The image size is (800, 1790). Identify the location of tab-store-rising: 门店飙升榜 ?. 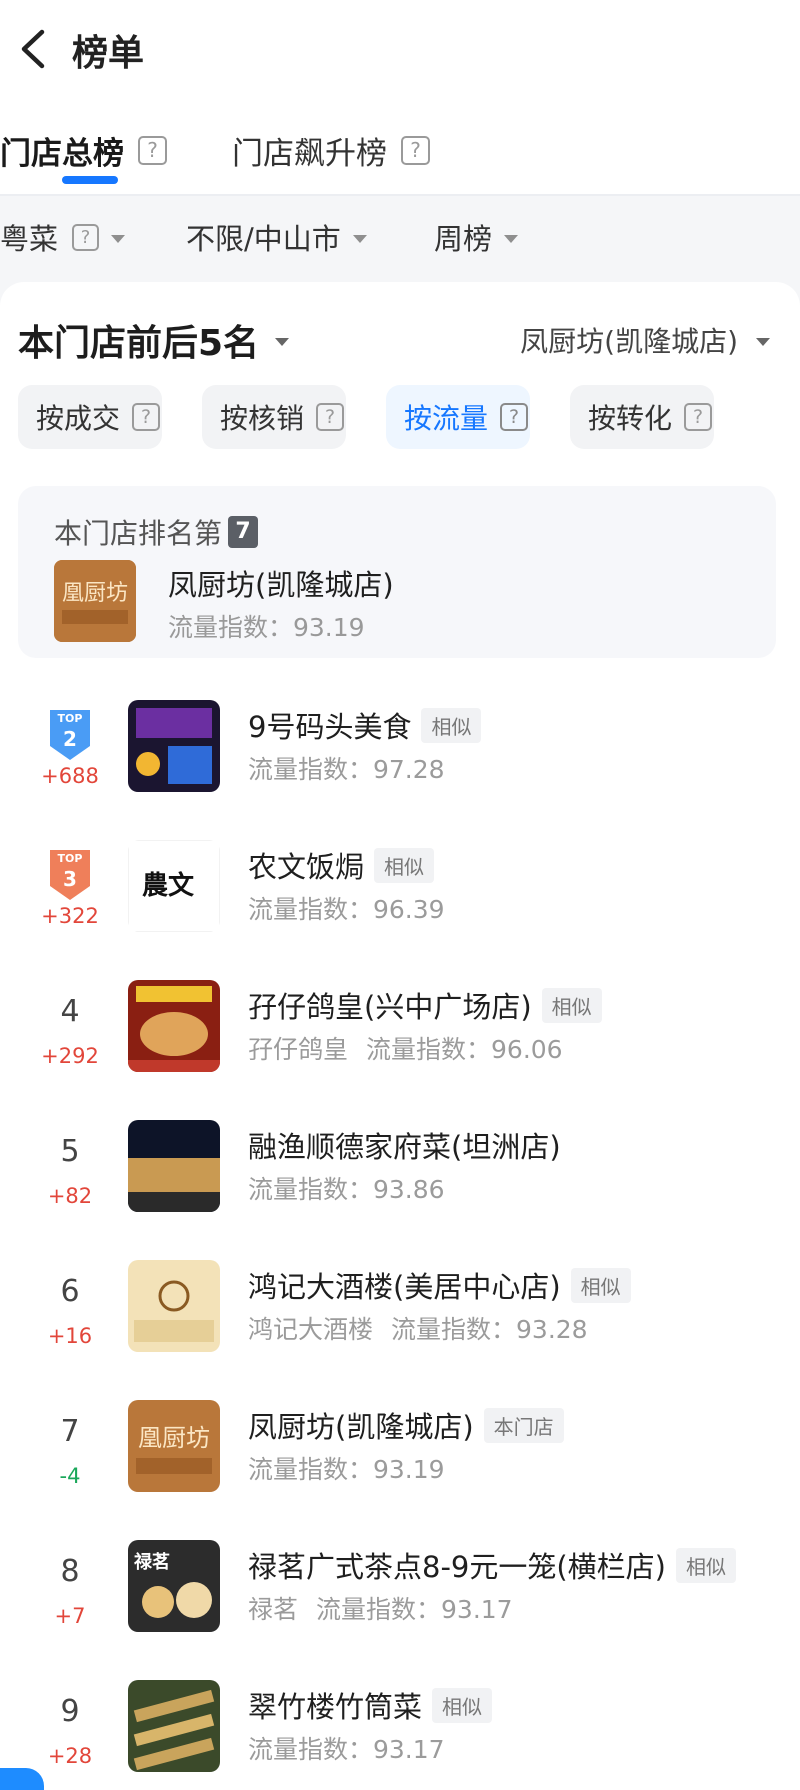
(331, 150).